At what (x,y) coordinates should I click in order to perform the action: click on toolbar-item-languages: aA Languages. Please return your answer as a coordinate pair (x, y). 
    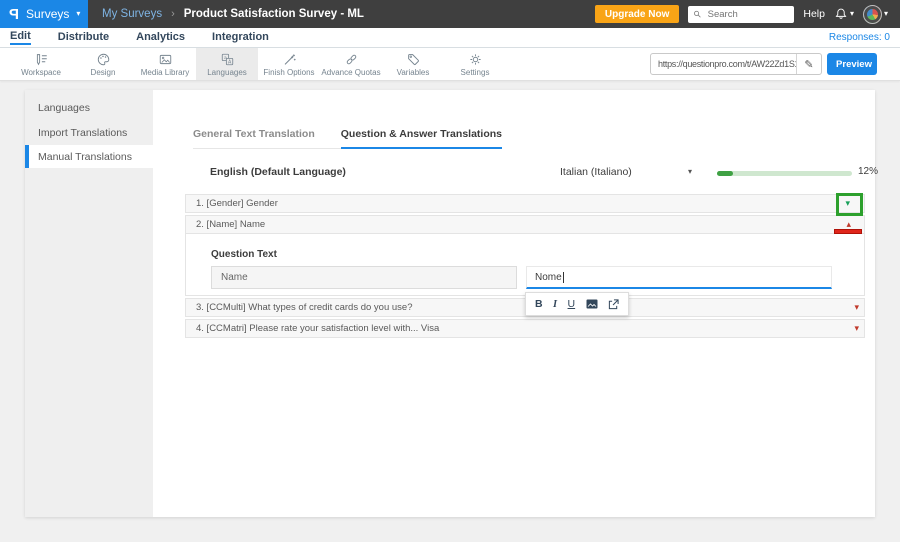
    Looking at the image, I should click on (227, 64).